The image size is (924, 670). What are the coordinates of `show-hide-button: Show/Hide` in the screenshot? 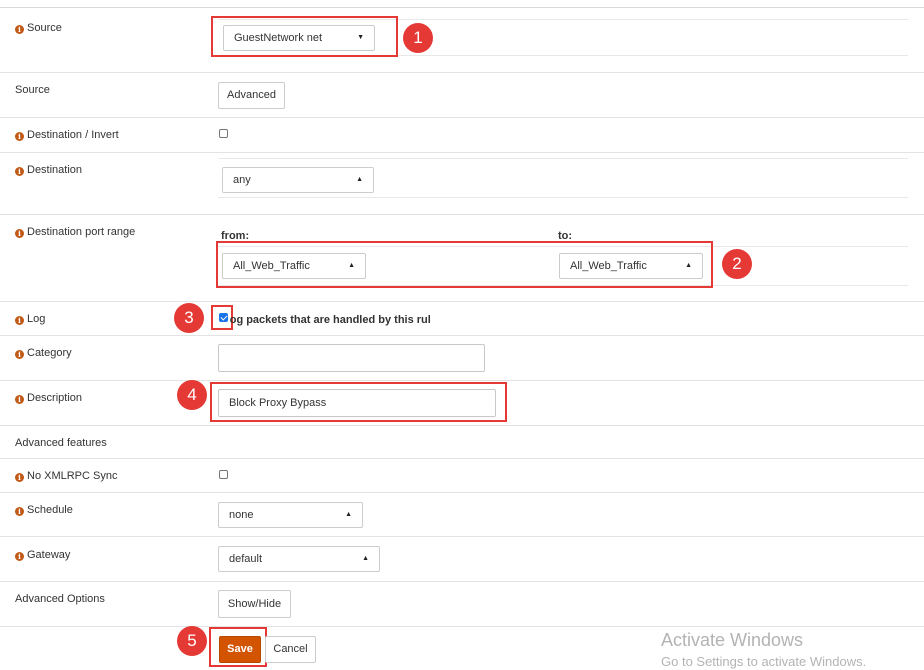 It's located at (254, 604).